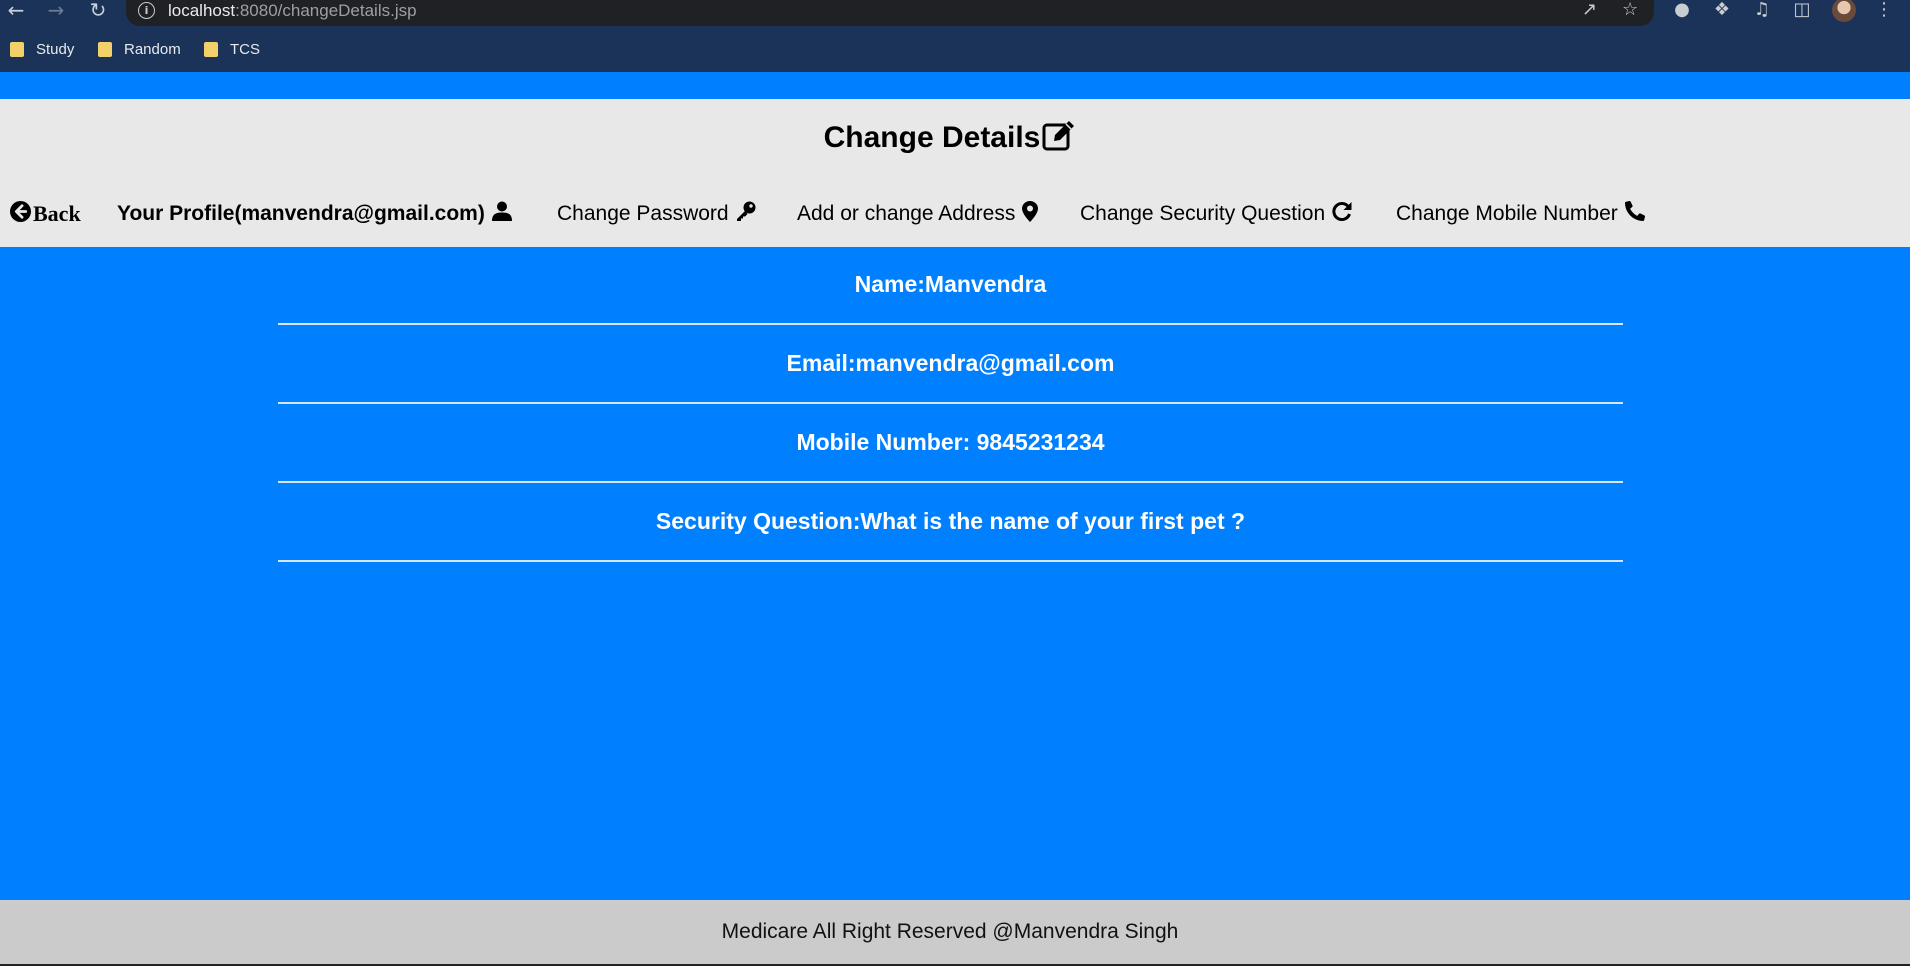 The width and height of the screenshot is (1910, 966). I want to click on reload-icon: ↻, so click(98, 11).